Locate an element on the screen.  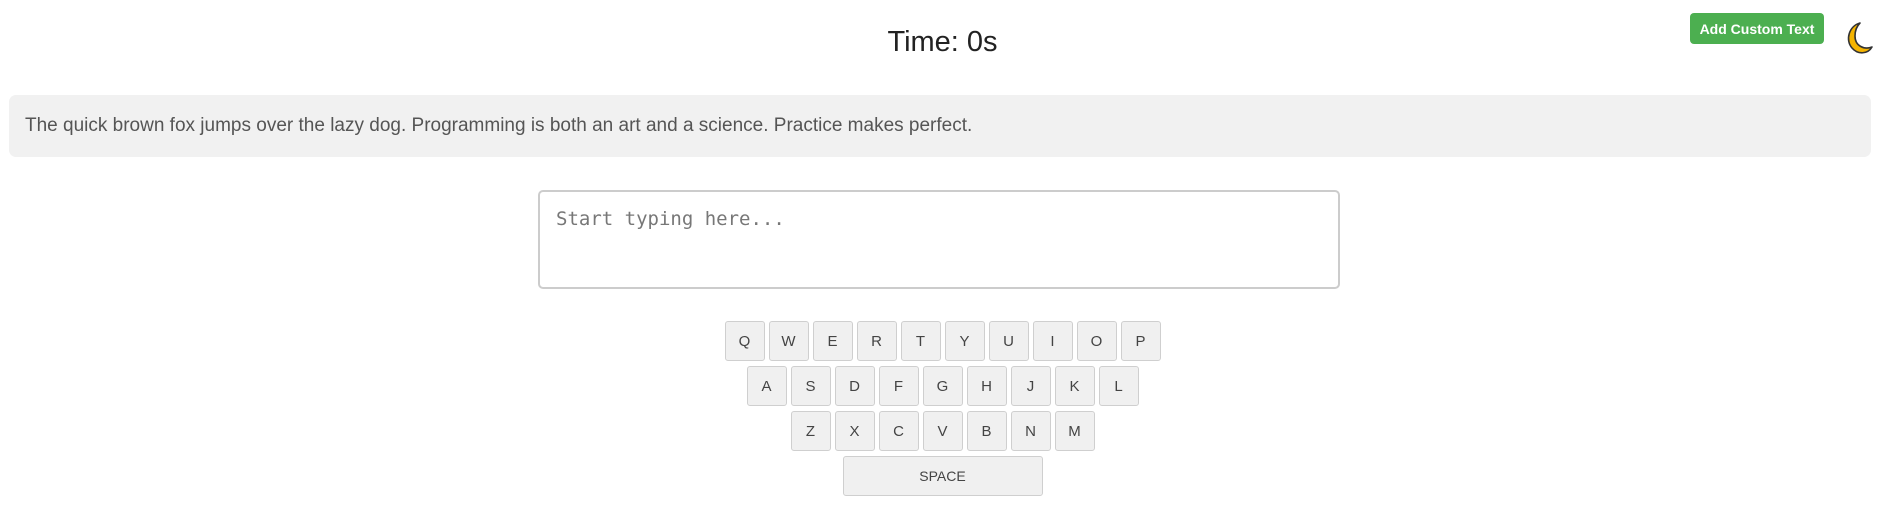
key-t: T is located at coordinates (920, 341).